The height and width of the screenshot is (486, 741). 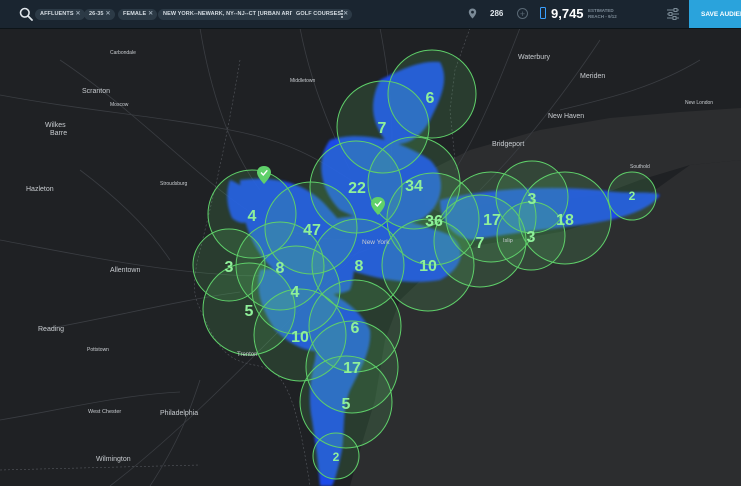 I want to click on estimated-reach-value: 9,745, so click(x=567, y=13).